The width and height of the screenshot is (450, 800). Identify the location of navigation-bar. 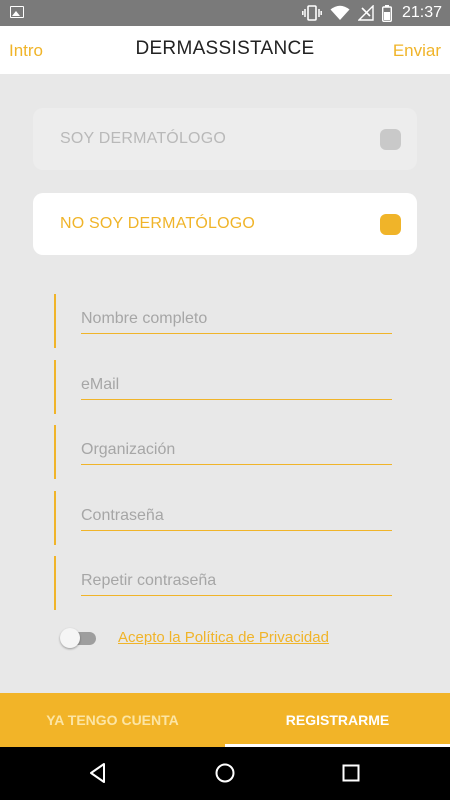
(225, 773).